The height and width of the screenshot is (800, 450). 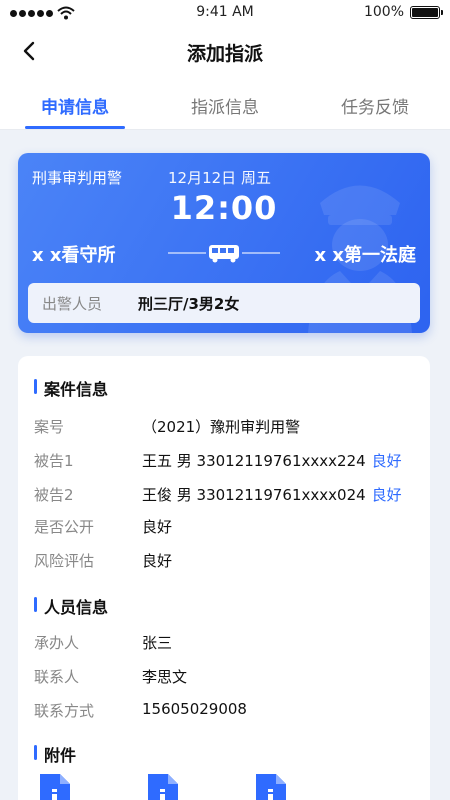 I want to click on case-type: 刑事审判用警, so click(x=77, y=178).